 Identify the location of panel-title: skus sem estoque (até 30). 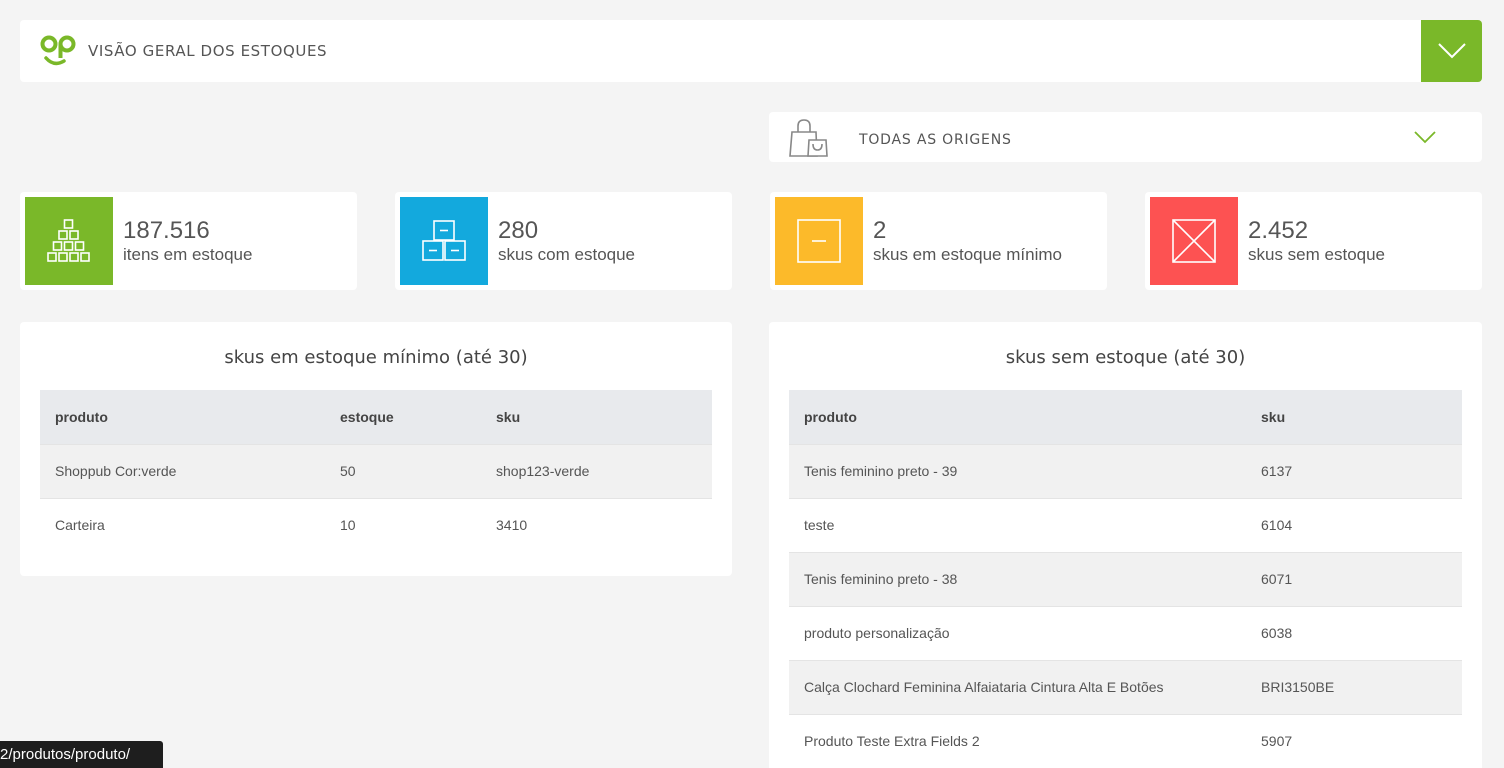
(1125, 357).